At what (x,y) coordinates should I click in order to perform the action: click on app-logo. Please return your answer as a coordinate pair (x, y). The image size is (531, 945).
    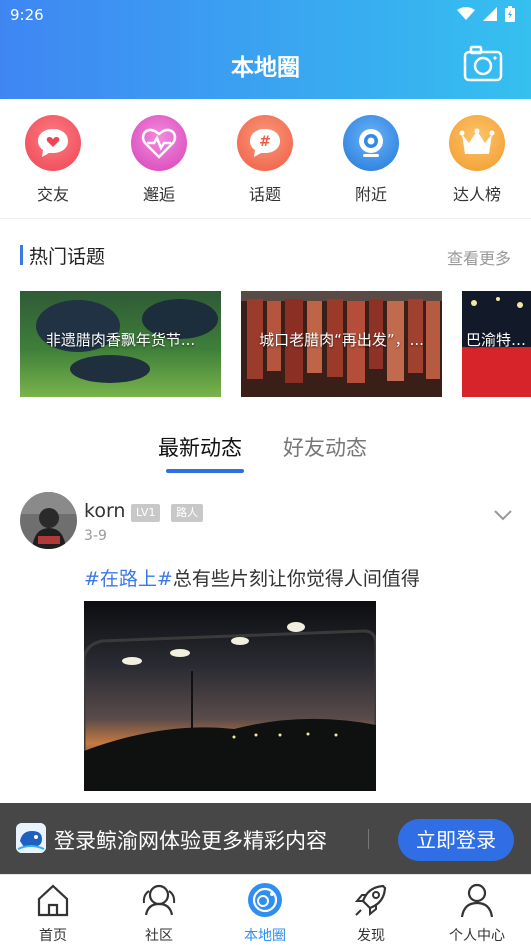
    Looking at the image, I should click on (31, 838).